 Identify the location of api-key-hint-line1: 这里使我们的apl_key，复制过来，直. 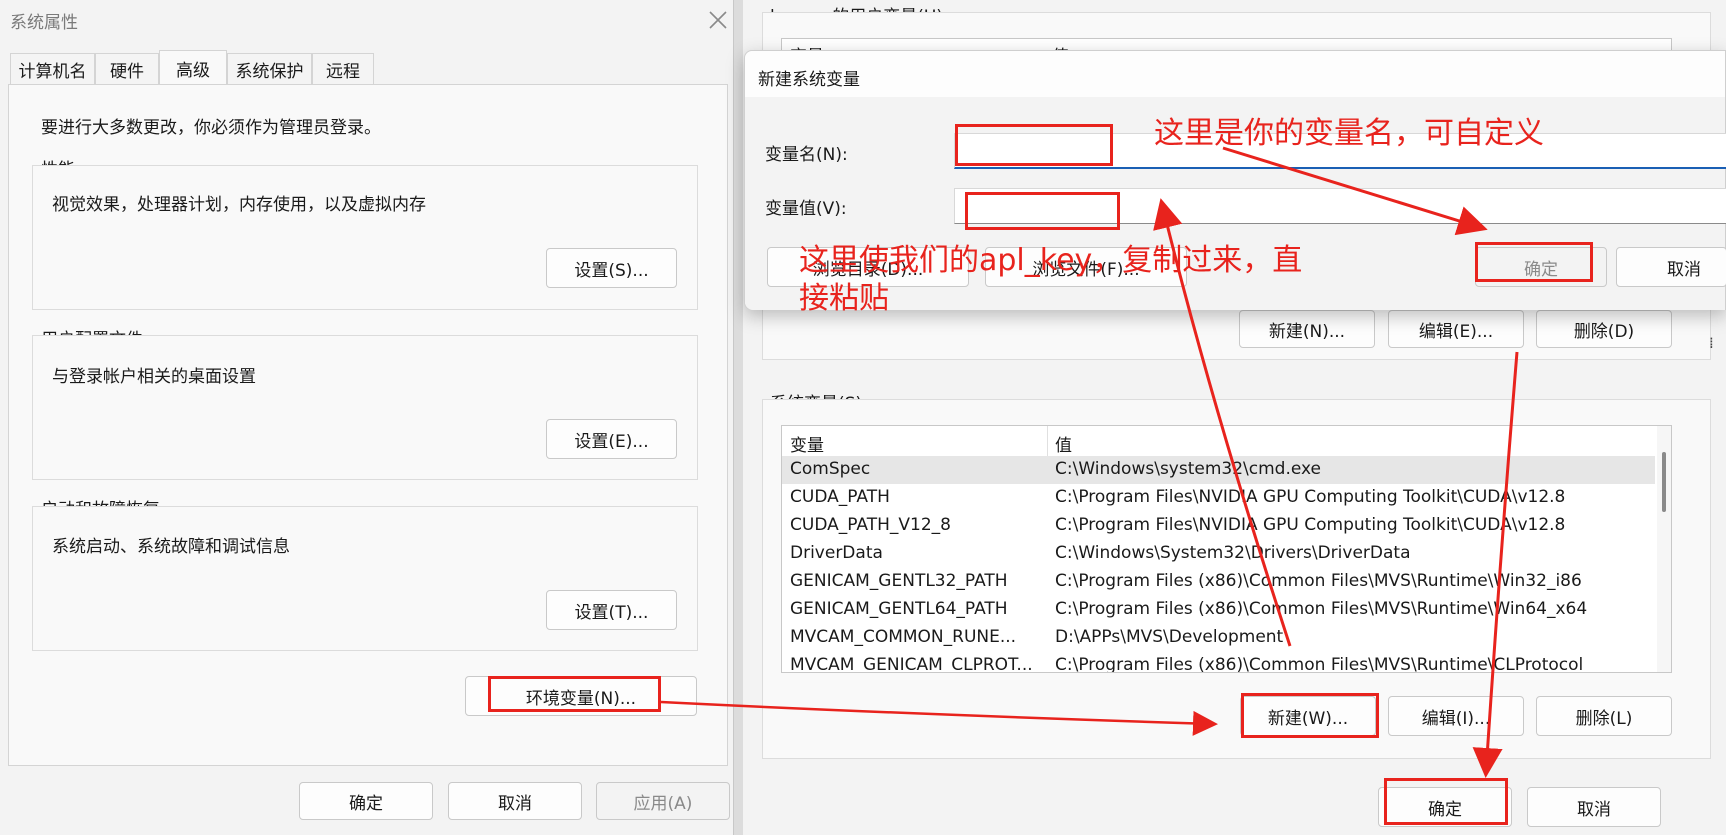
(1051, 260).